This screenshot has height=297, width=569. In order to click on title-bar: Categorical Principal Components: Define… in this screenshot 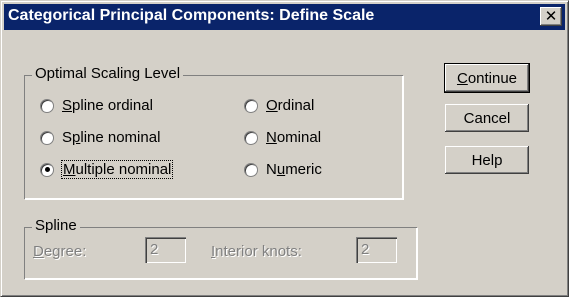, I will do `click(284, 17)`.